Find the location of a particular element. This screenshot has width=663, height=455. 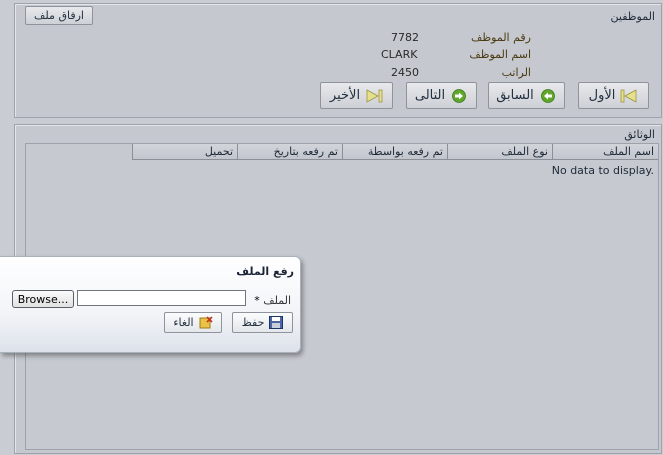

file-path-input is located at coordinates (161, 298).